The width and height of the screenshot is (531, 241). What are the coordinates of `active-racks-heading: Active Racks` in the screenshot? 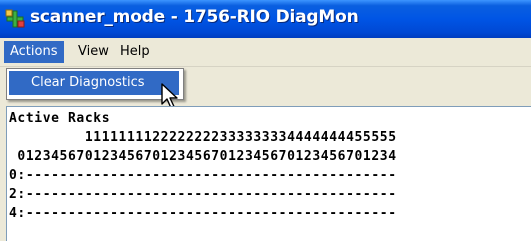 It's located at (60, 118).